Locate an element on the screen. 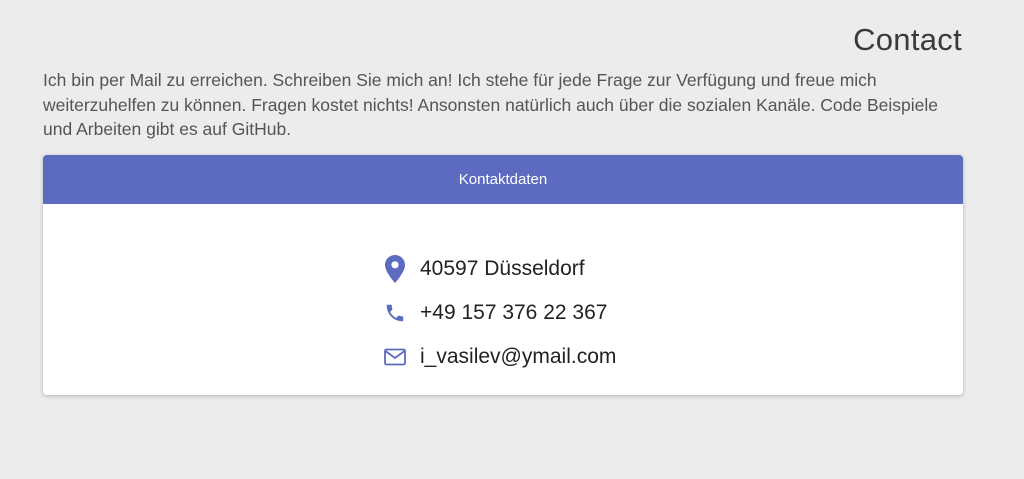  contact-email-row: i_vasilev@ymail.com is located at coordinates (500, 357).